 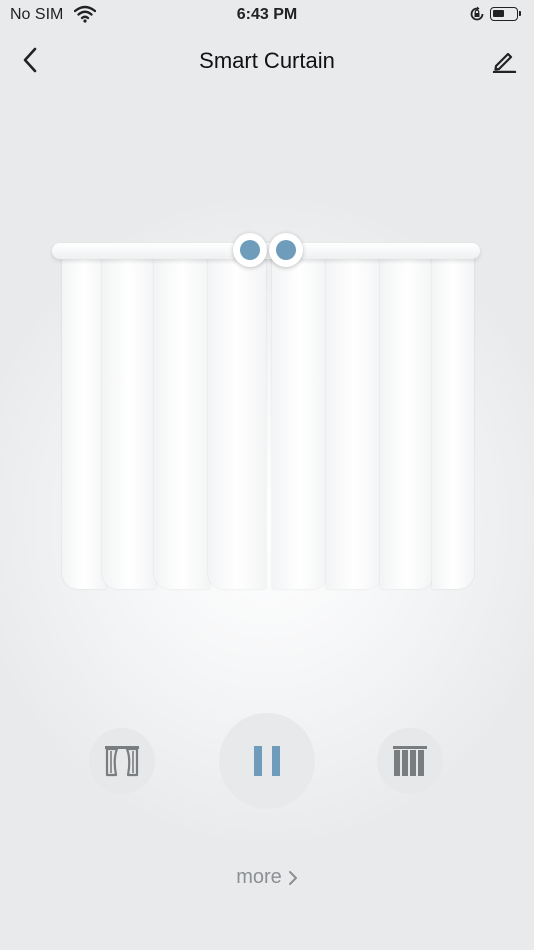 What do you see at coordinates (292, 877) in the screenshot?
I see `chevron-right-icon` at bounding box center [292, 877].